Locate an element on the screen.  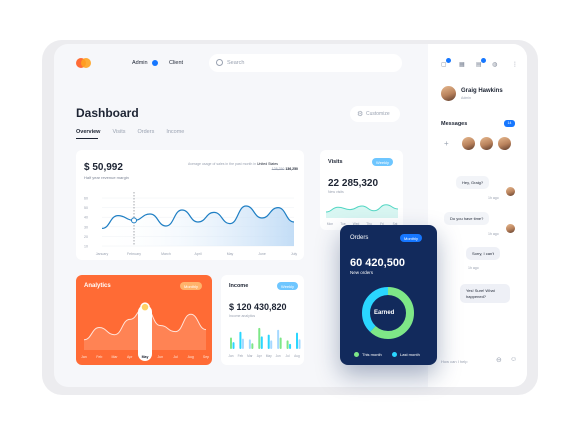
globe-icon: ◍ is located at coordinates (494, 64).